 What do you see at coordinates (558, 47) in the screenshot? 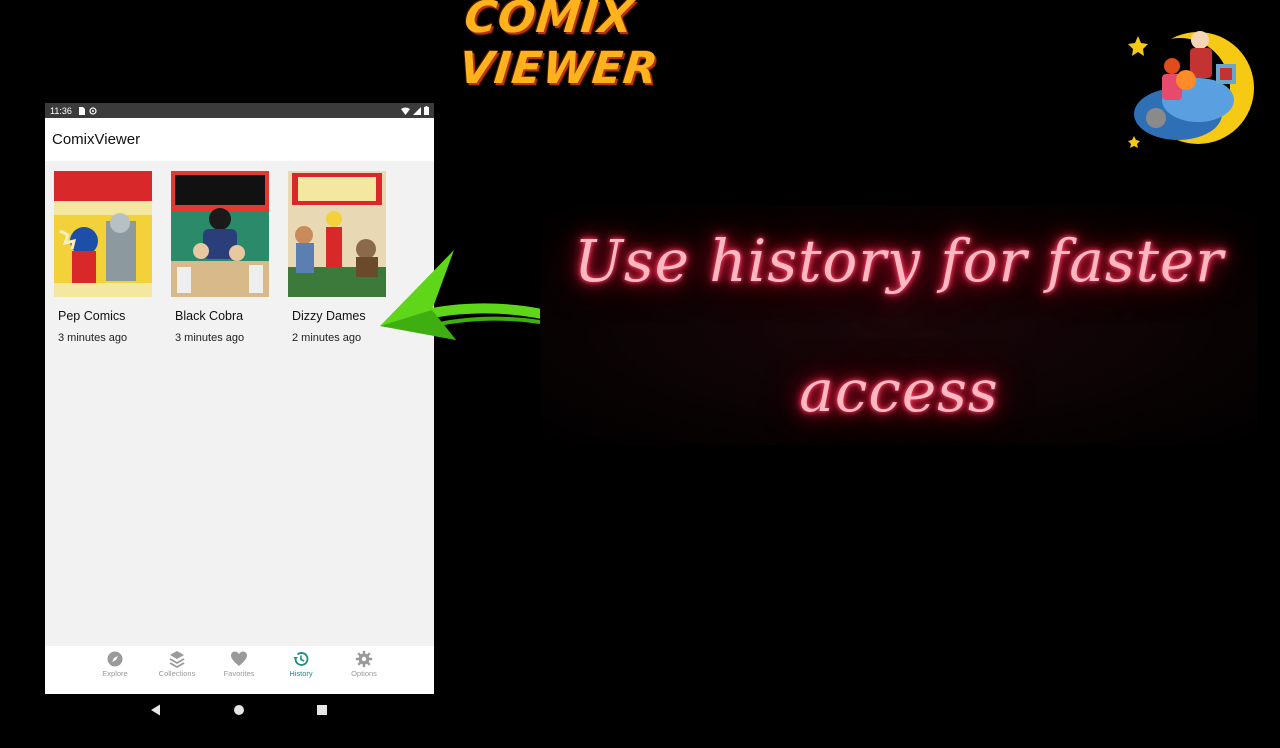
I see `logo-text: COMIX VIEWER` at bounding box center [558, 47].